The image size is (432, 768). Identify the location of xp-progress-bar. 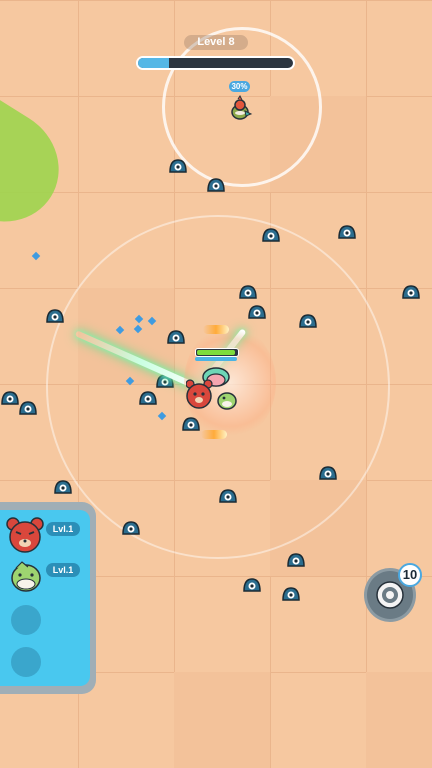
(215, 63).